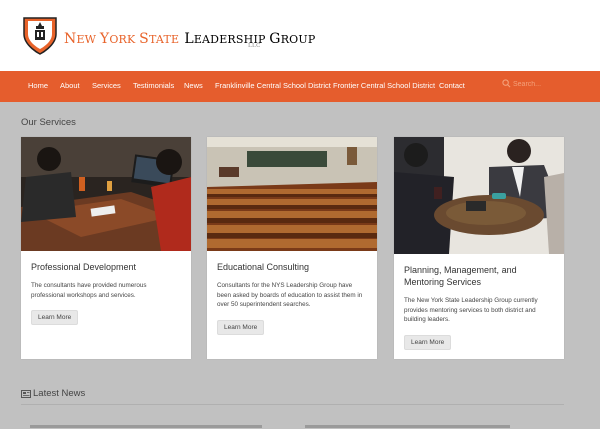 This screenshot has width=600, height=429. I want to click on nav-testimonials: Testimonials, so click(153, 85).